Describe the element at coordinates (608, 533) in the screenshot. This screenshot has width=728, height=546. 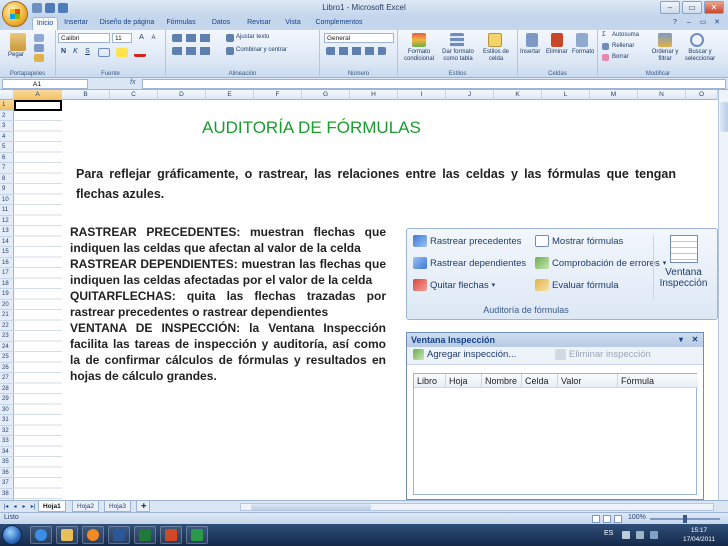
I see `language-indicator: ES` at that location.